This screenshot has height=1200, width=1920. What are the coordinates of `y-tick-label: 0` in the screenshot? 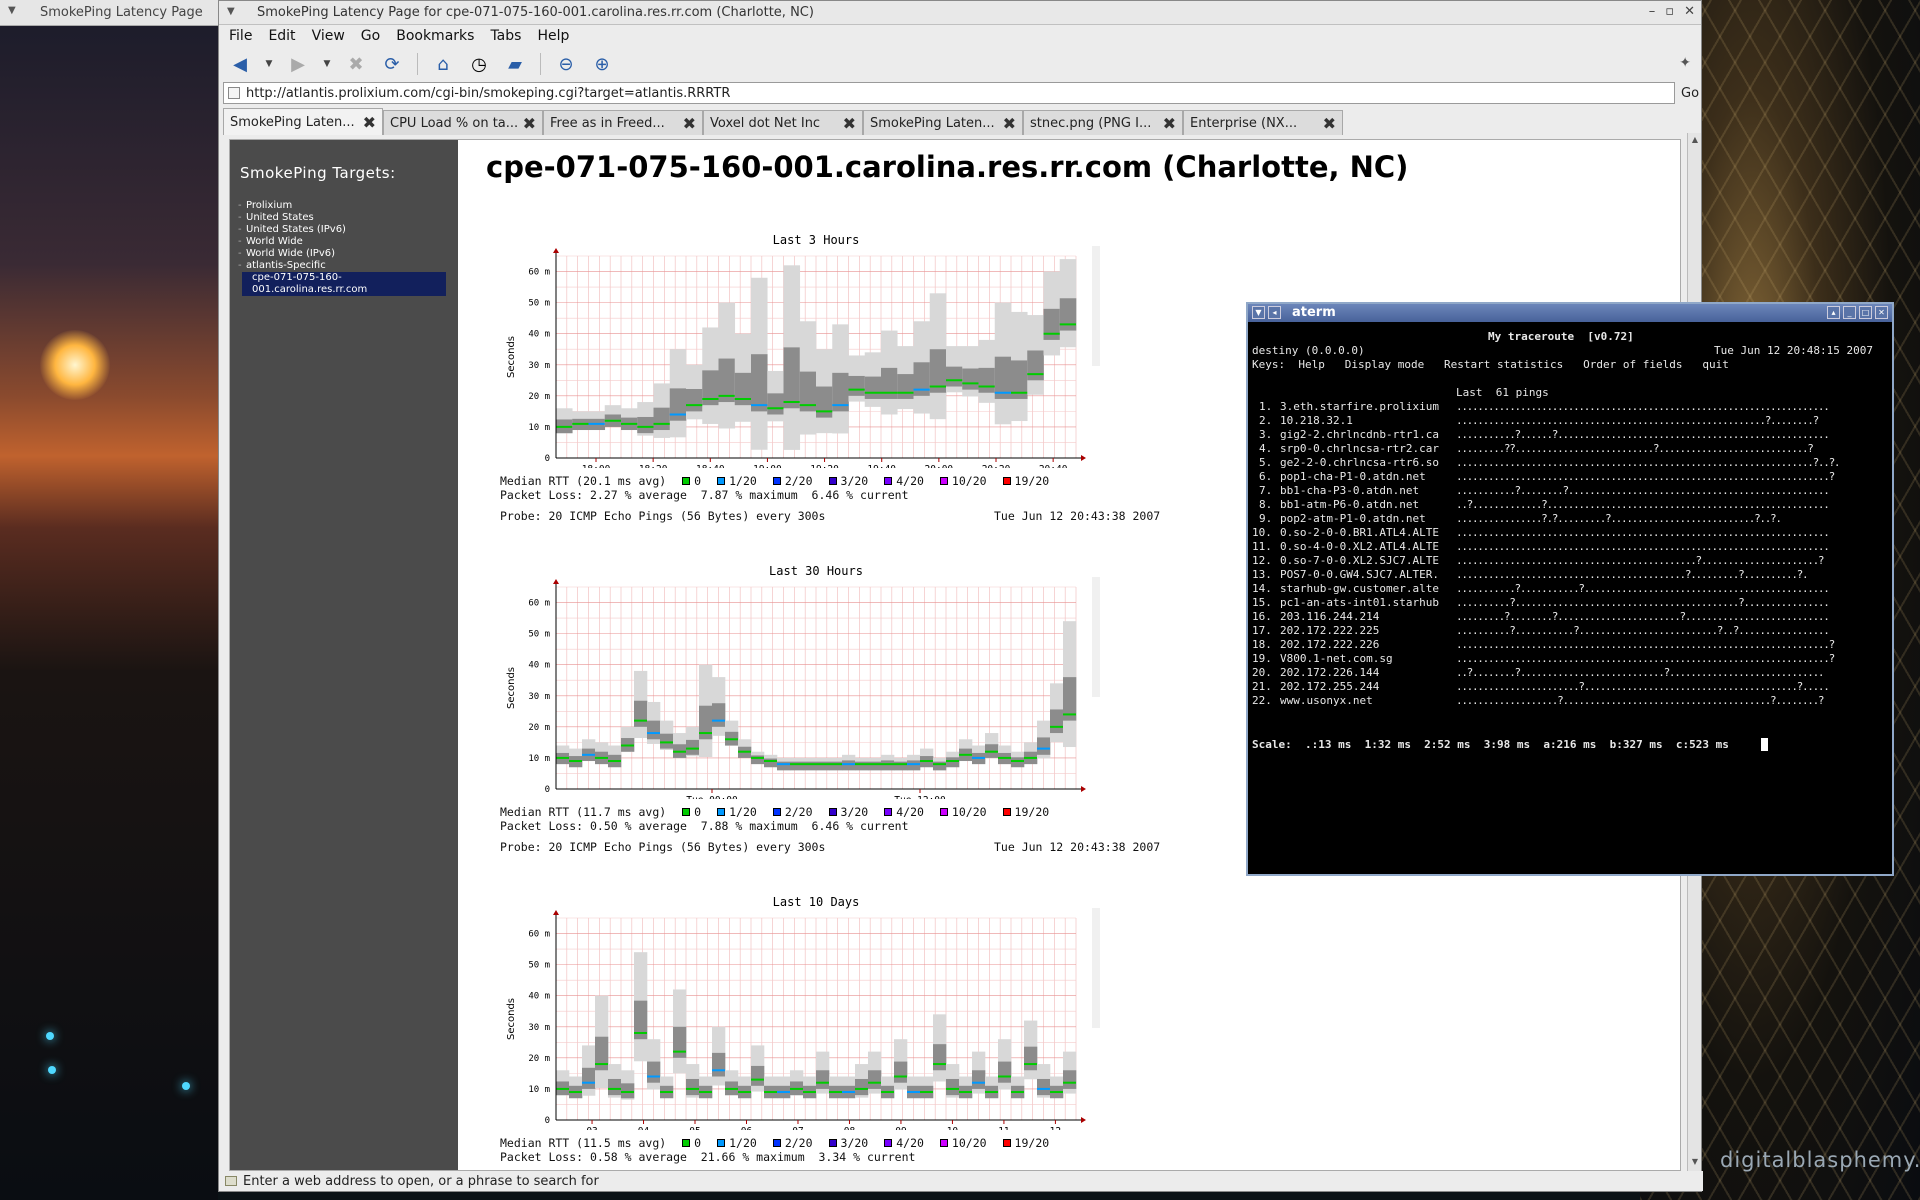 It's located at (547, 459).